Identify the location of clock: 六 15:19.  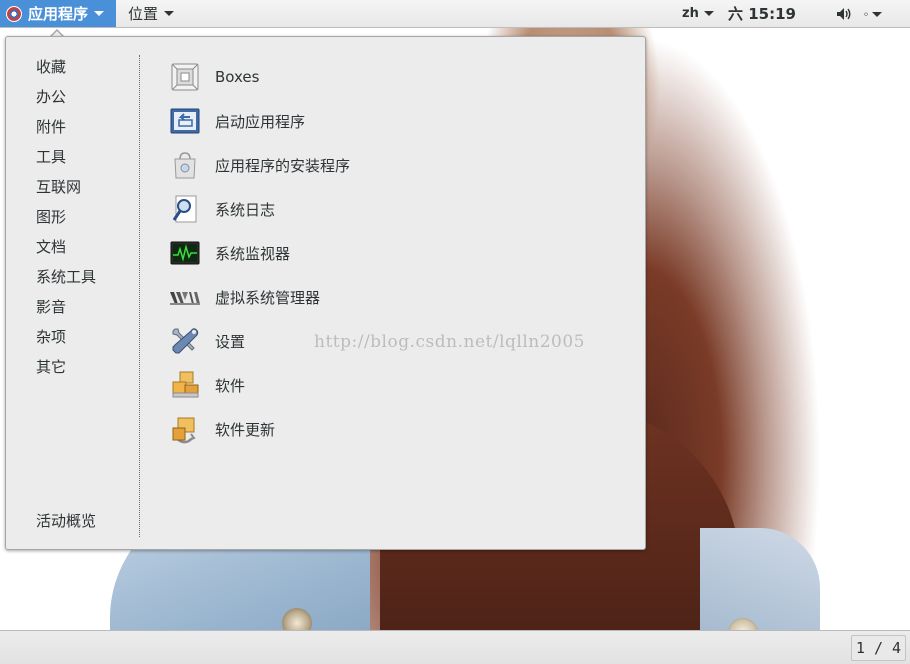
(762, 13).